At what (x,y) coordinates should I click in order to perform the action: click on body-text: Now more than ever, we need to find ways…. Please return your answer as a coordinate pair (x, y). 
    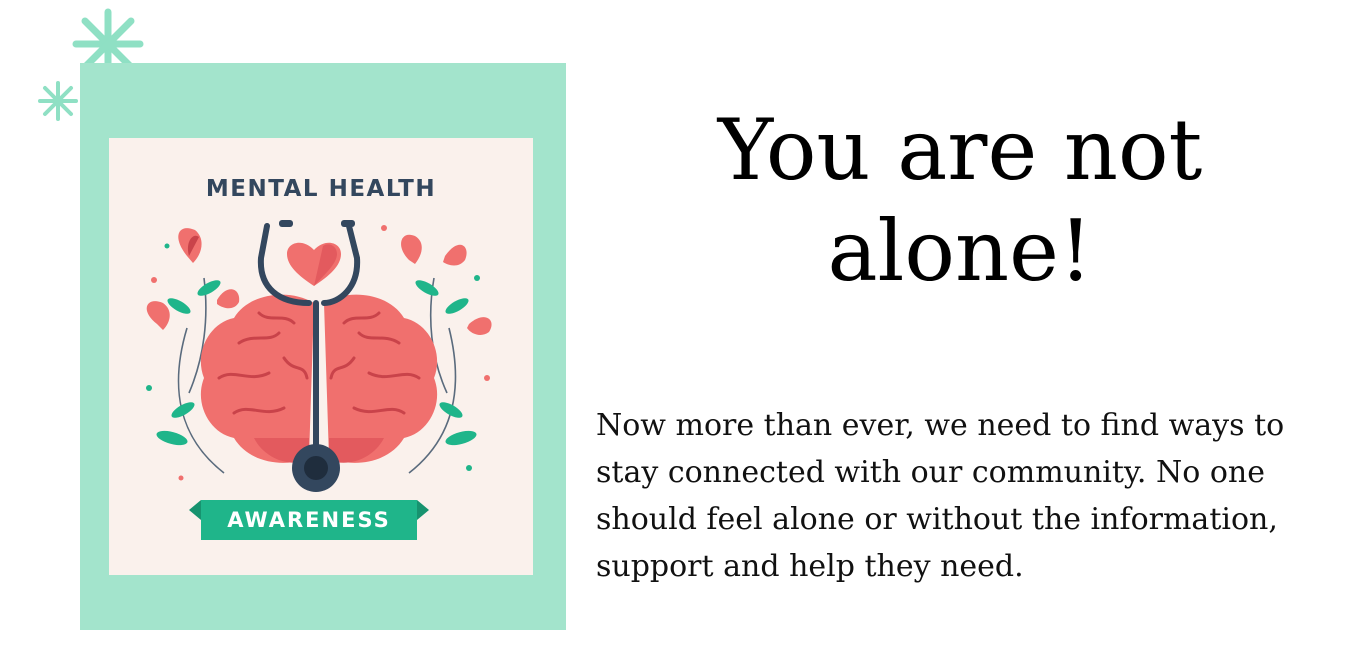
    Looking at the image, I should click on (940, 496).